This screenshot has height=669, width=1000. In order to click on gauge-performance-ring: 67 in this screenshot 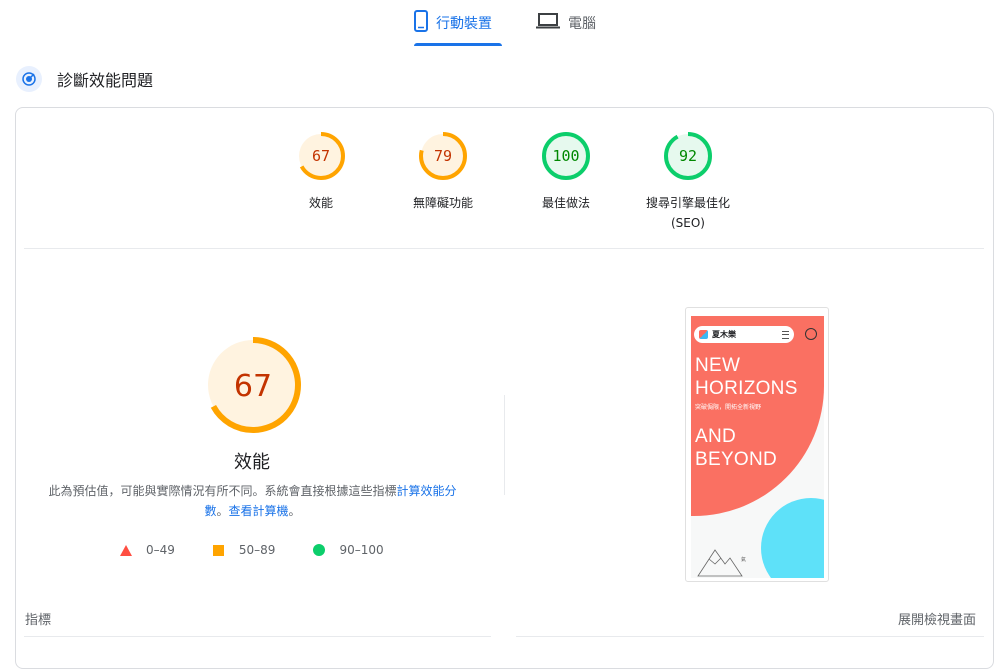, I will do `click(321, 156)`.